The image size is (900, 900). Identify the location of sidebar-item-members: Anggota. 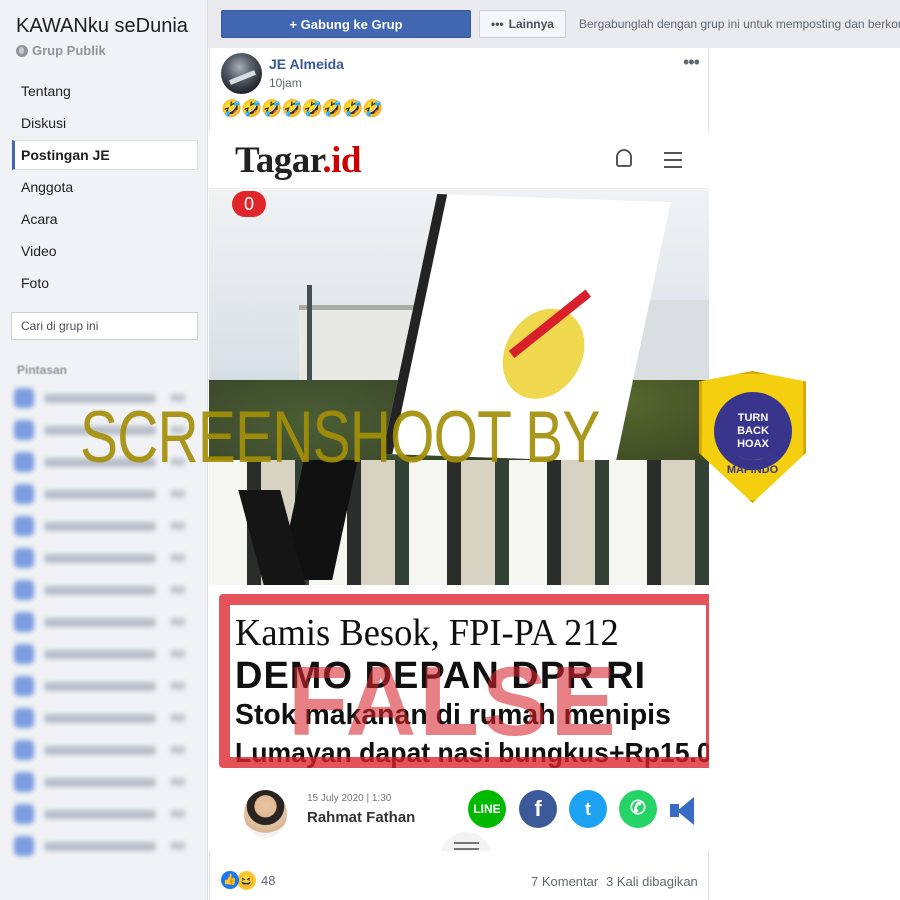
(105, 187).